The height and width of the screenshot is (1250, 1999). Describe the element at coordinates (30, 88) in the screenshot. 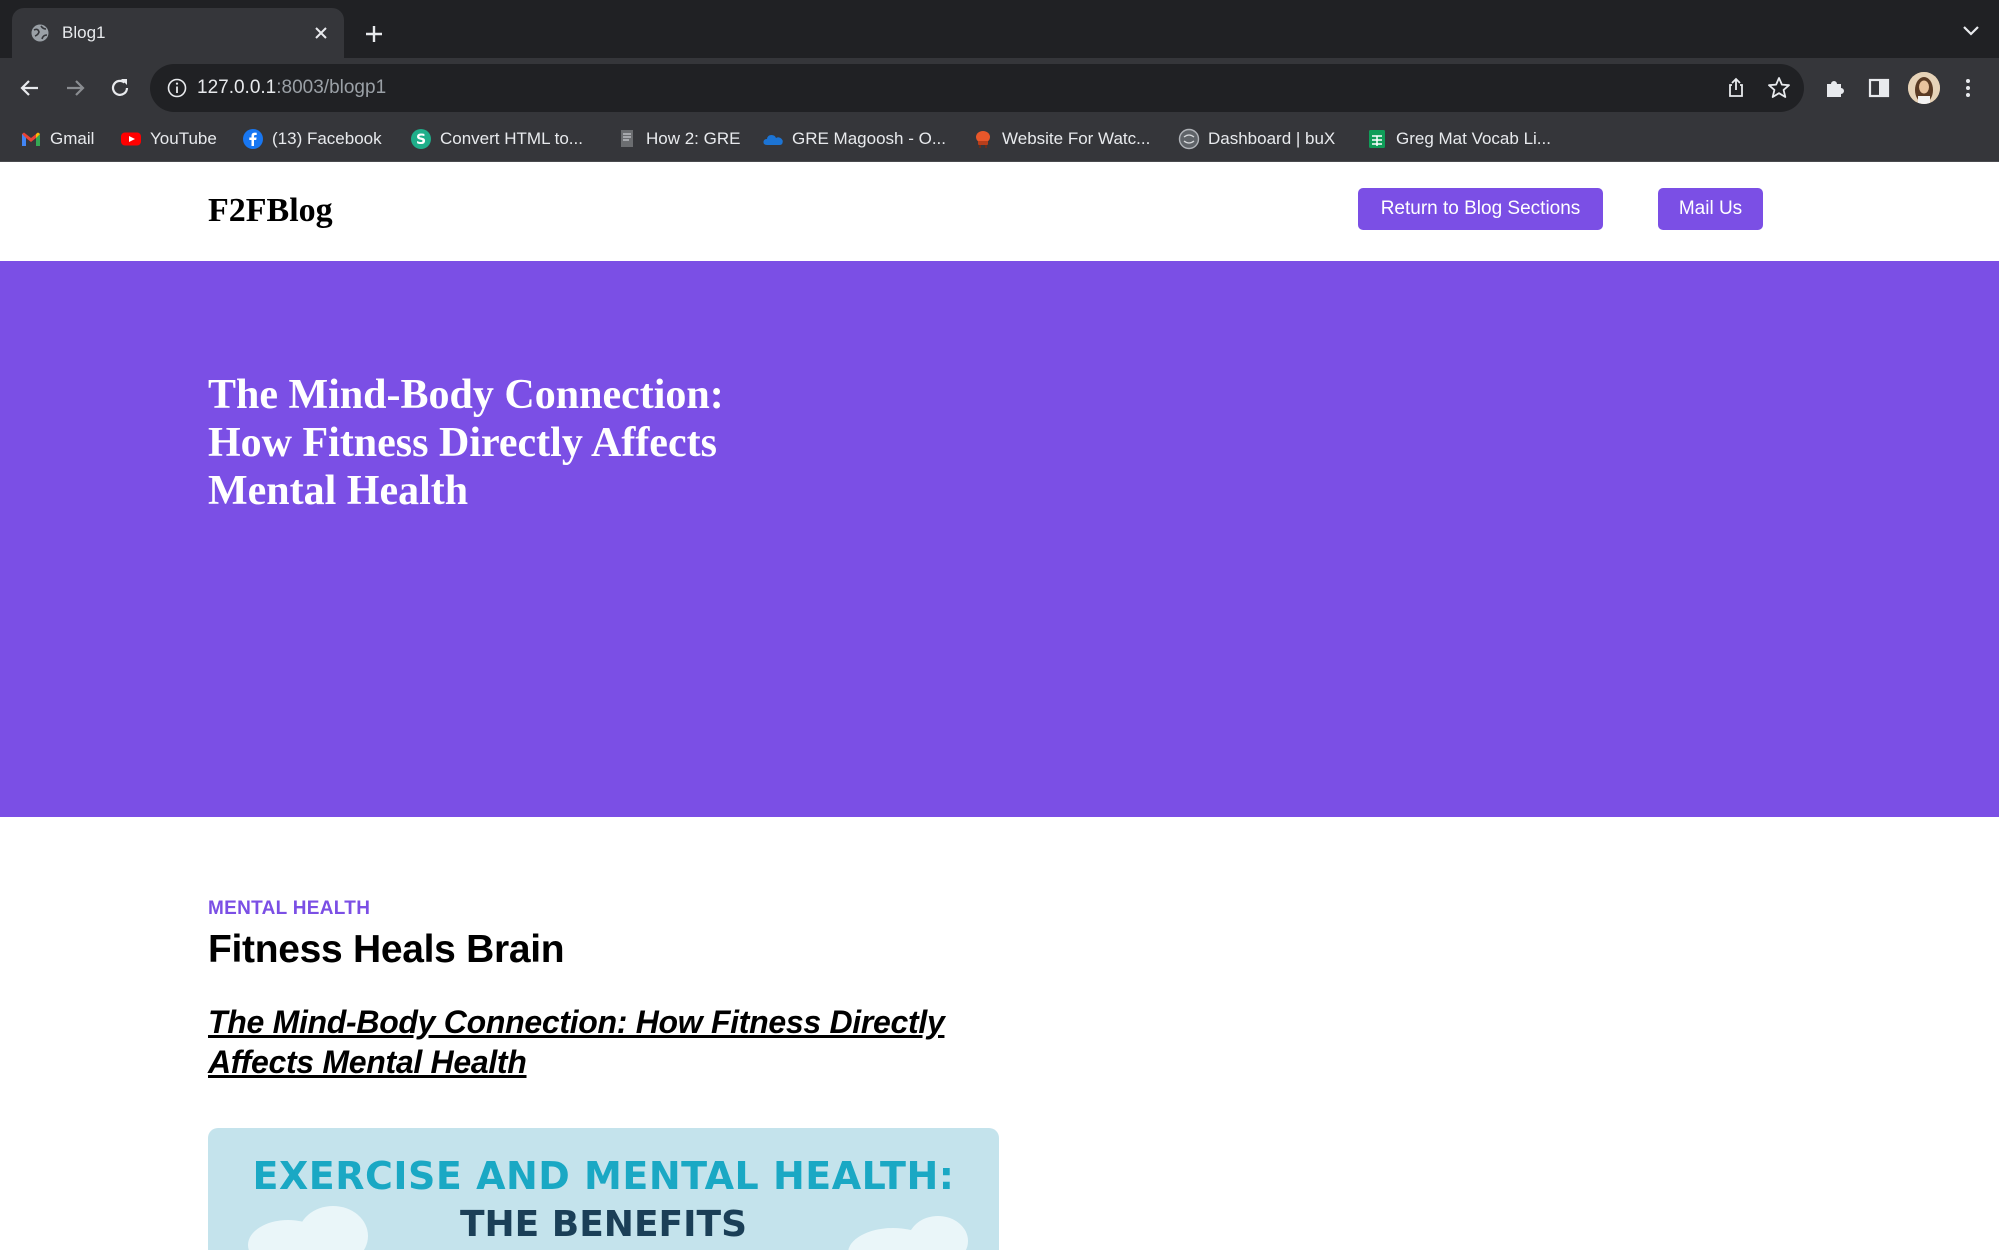

I see `back-arrow-icon` at that location.